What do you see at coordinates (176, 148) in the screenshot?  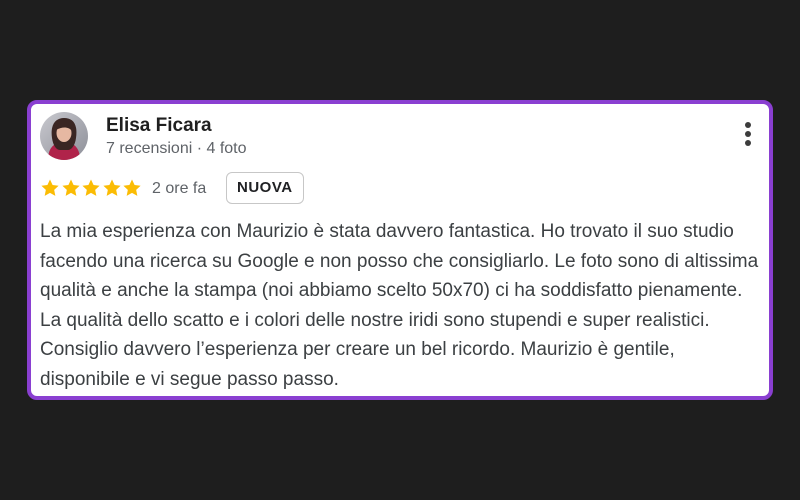 I see `author-meta: 7 recensioni · 4 foto` at bounding box center [176, 148].